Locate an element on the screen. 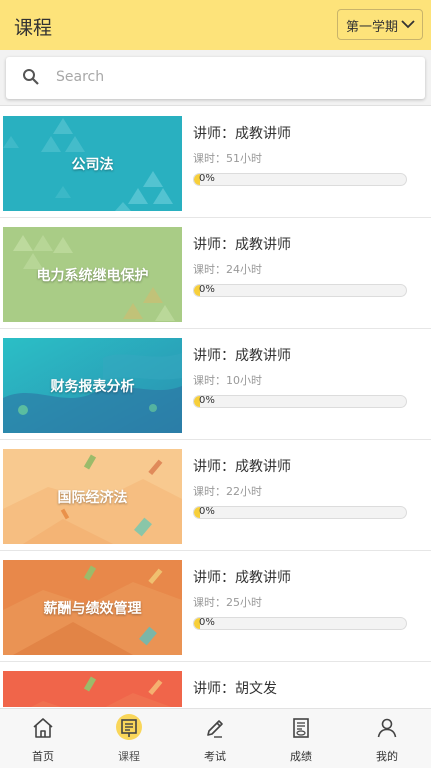 This screenshot has height=768, width=431. page-title: 课程 is located at coordinates (33, 28).